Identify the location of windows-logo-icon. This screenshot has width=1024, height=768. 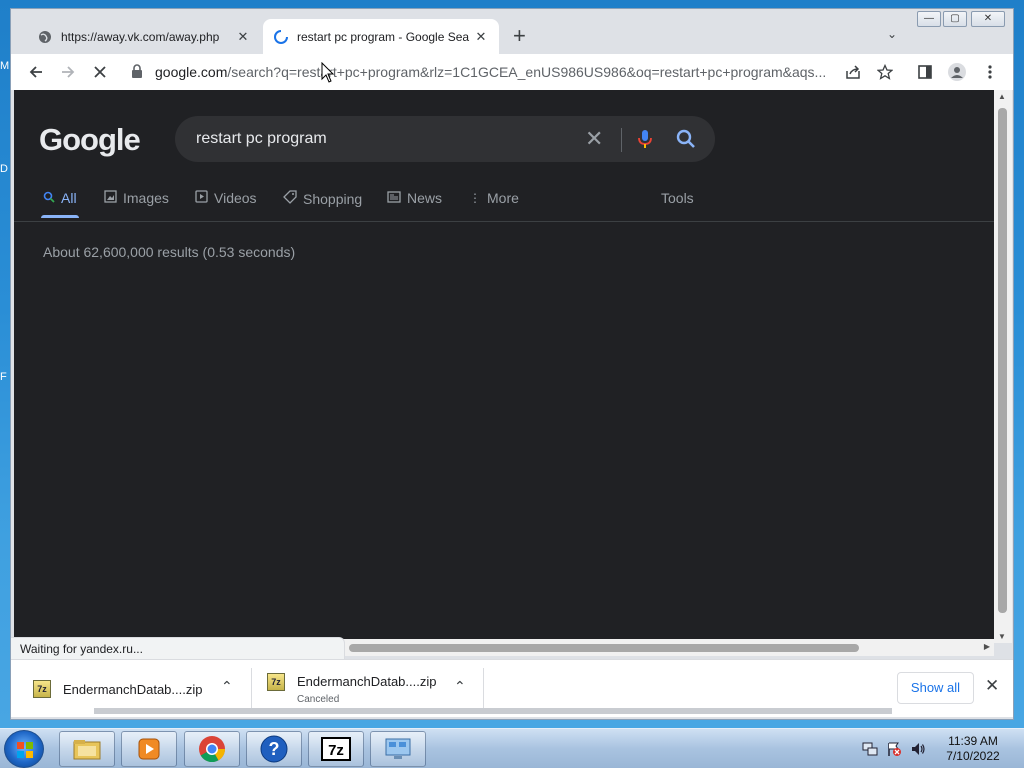
(25, 750).